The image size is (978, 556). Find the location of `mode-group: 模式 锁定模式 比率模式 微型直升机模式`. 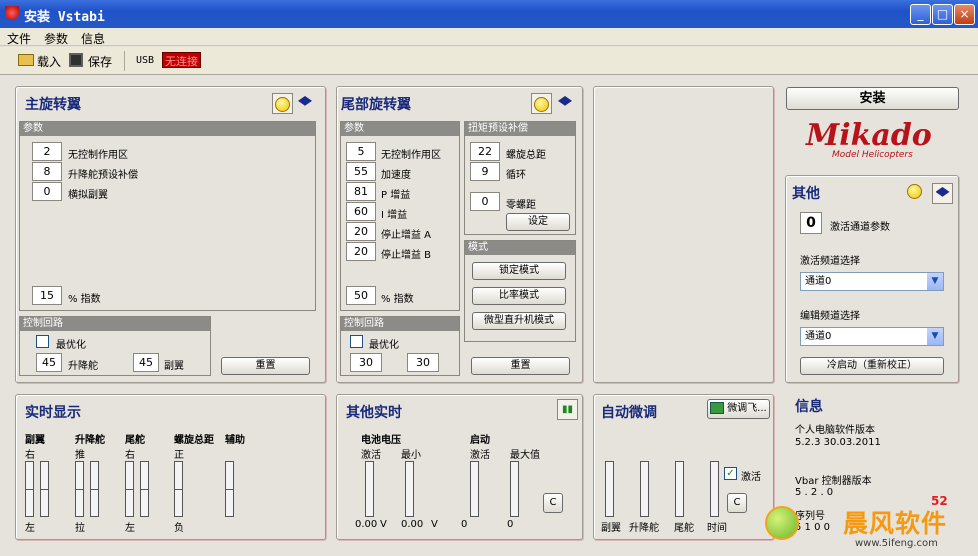

mode-group: 模式 锁定模式 比率模式 微型直升机模式 is located at coordinates (520, 291).